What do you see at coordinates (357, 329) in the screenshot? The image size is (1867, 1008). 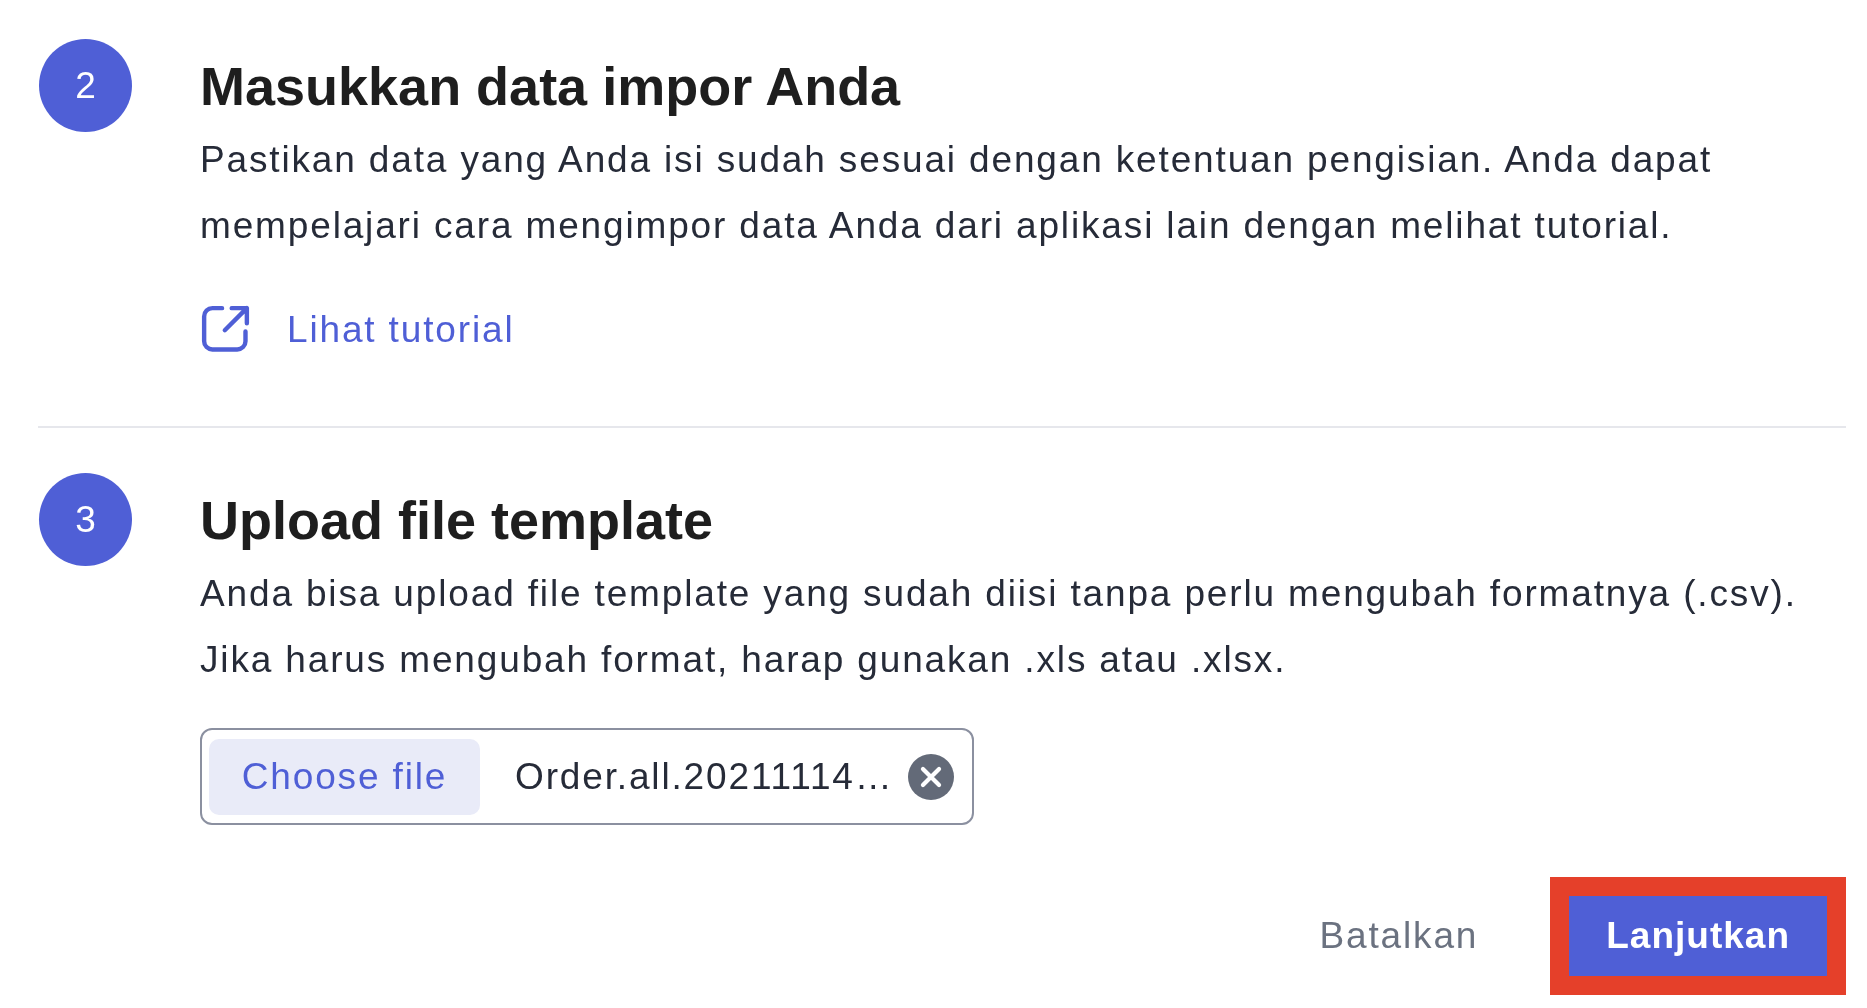 I see `tutorial-link: Lihat tutorial` at bounding box center [357, 329].